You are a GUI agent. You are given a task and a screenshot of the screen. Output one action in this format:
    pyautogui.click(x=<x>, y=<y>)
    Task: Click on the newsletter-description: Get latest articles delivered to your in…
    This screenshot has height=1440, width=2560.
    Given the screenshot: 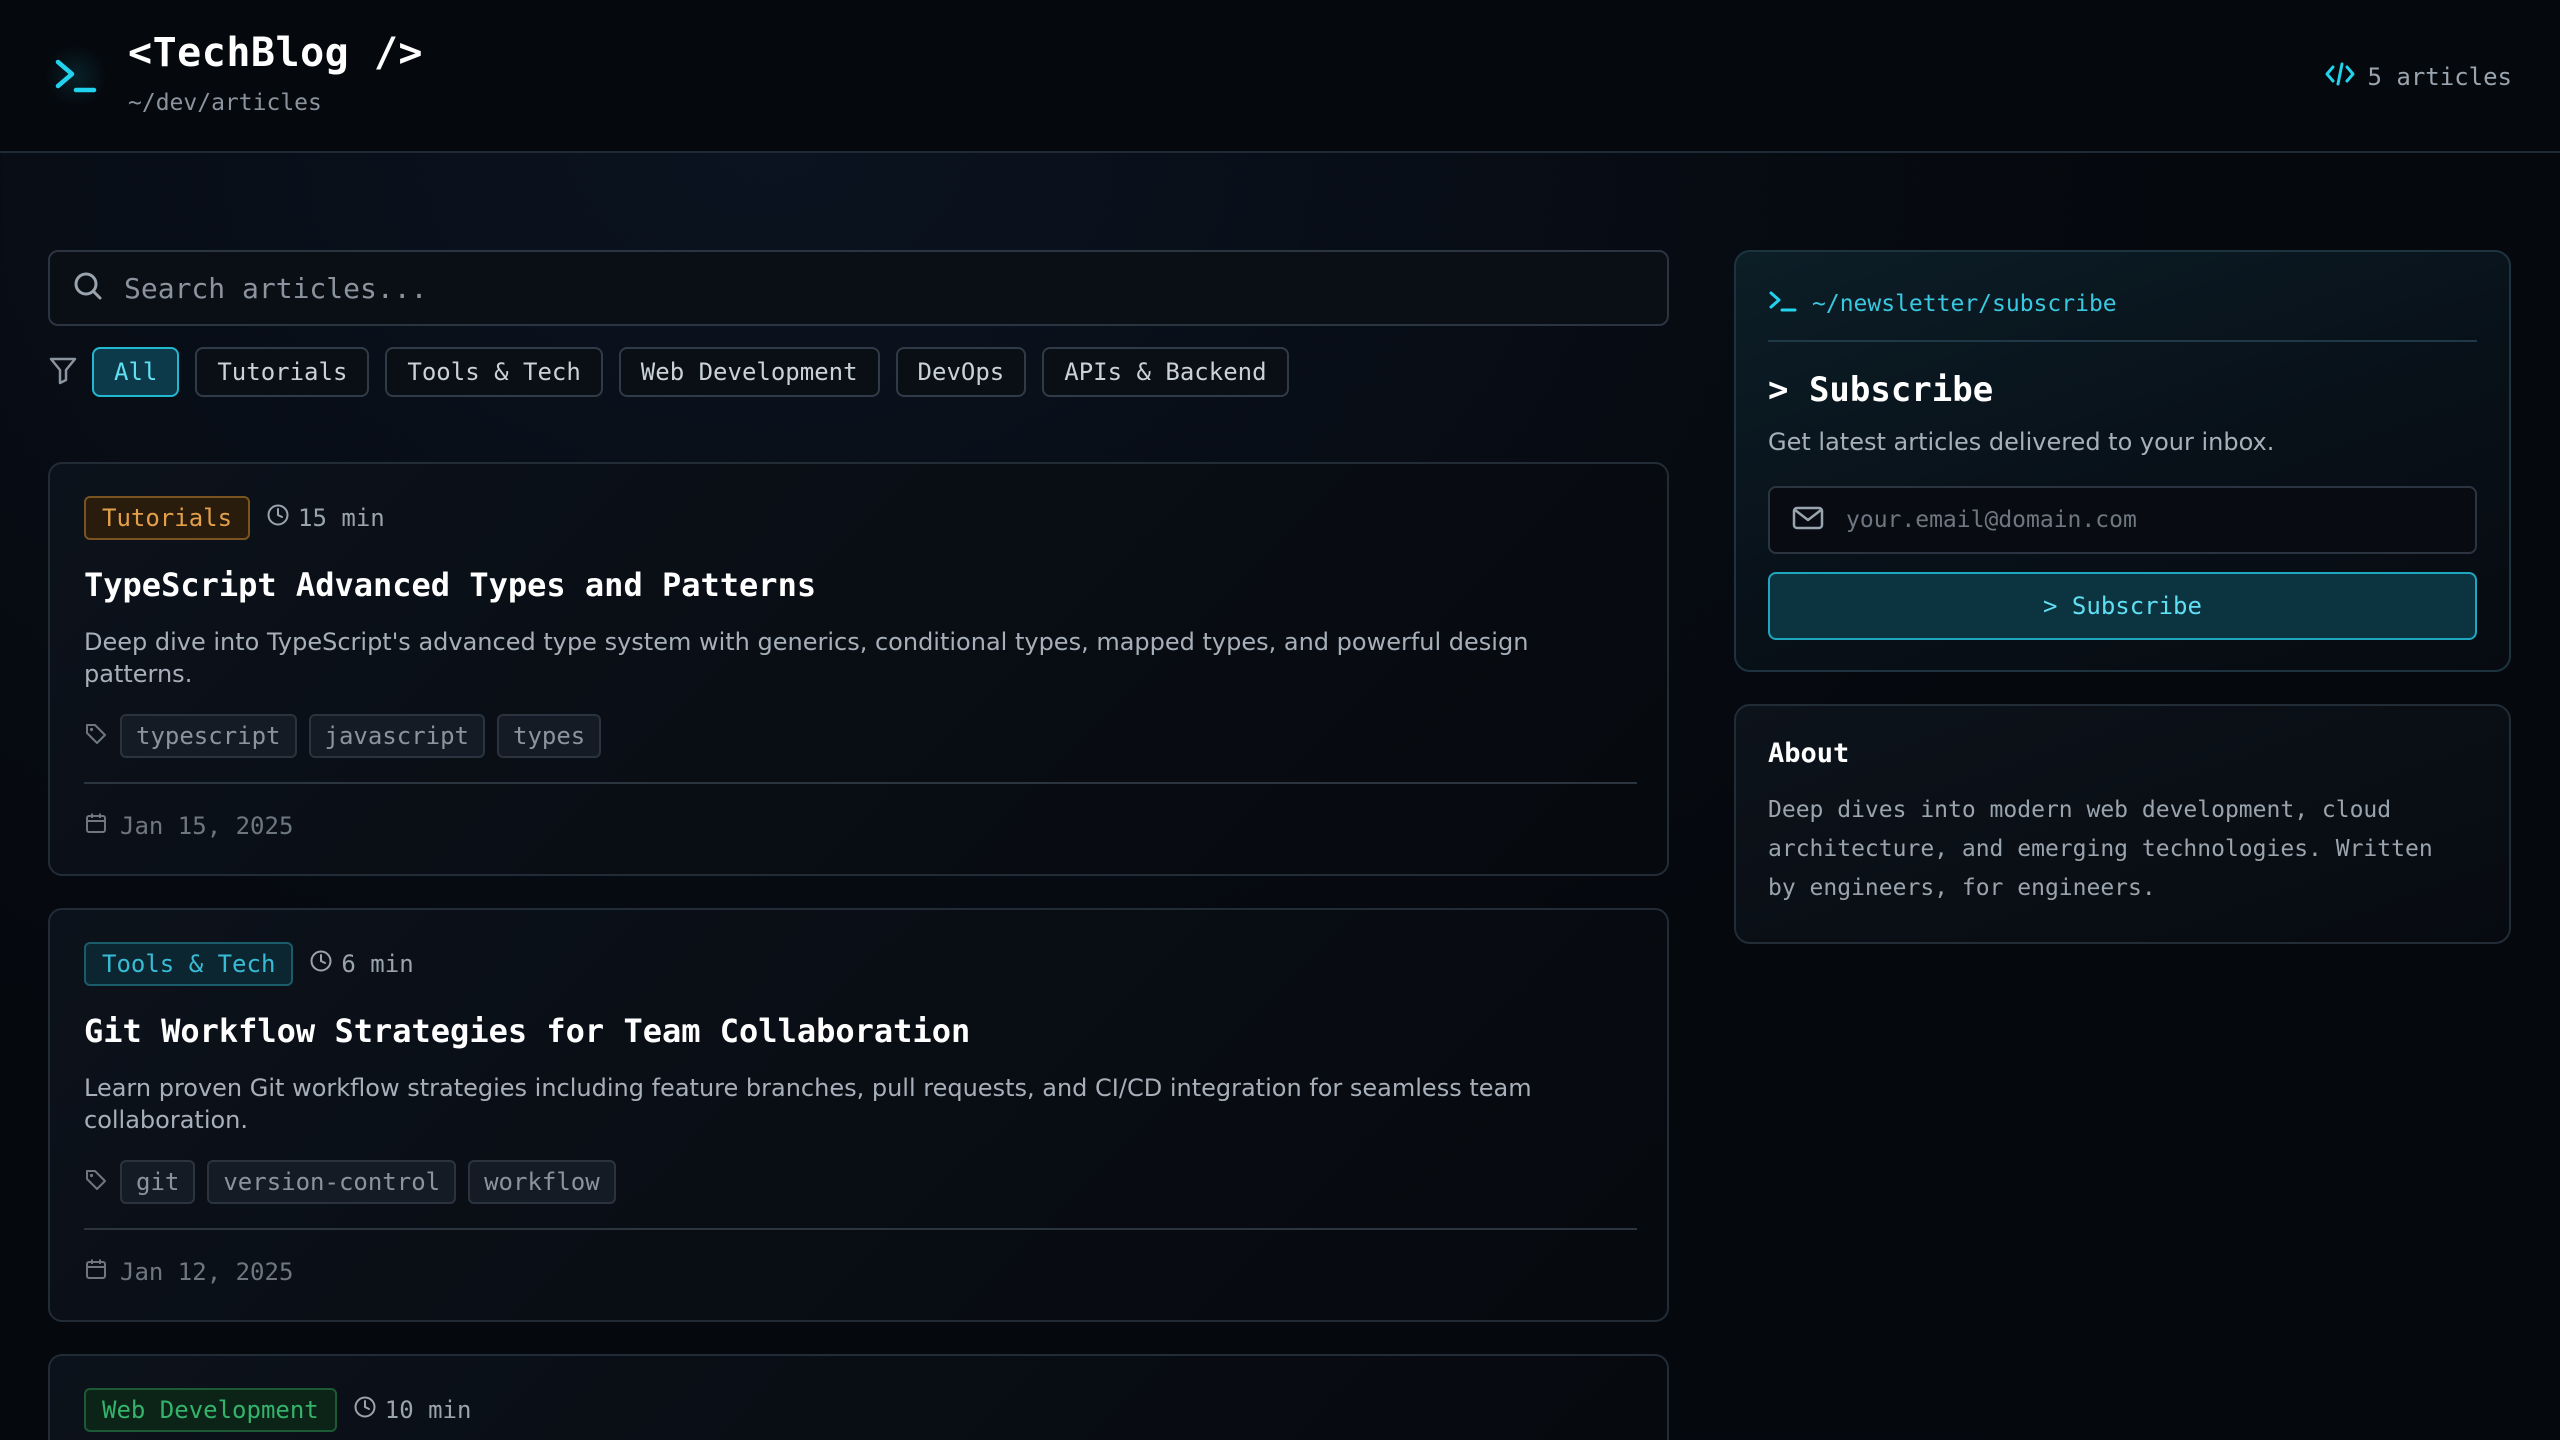 What is the action you would take?
    pyautogui.click(x=2021, y=442)
    